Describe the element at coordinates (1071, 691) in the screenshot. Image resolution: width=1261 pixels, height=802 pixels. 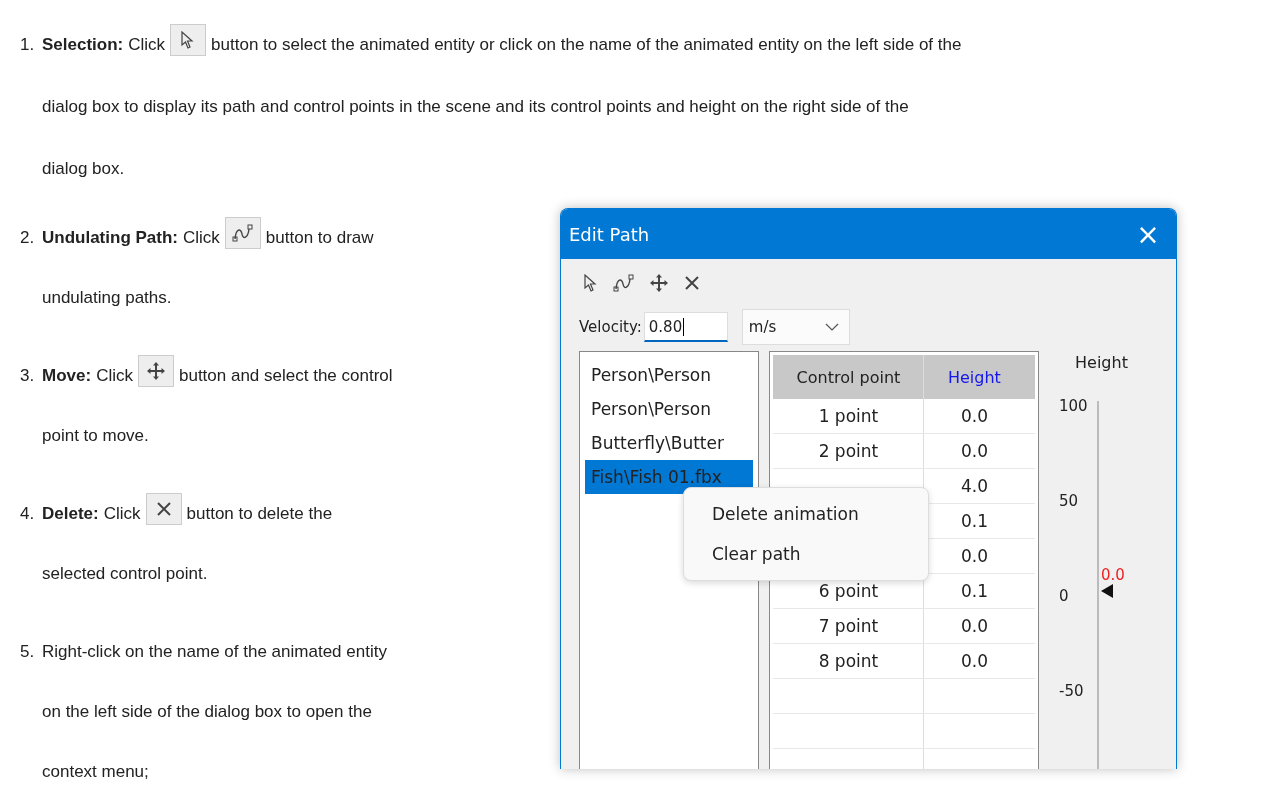
I see `ruler-tick-label: -50` at that location.